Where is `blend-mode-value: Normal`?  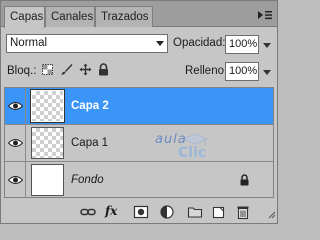 blend-mode-value: Normal is located at coordinates (29, 43).